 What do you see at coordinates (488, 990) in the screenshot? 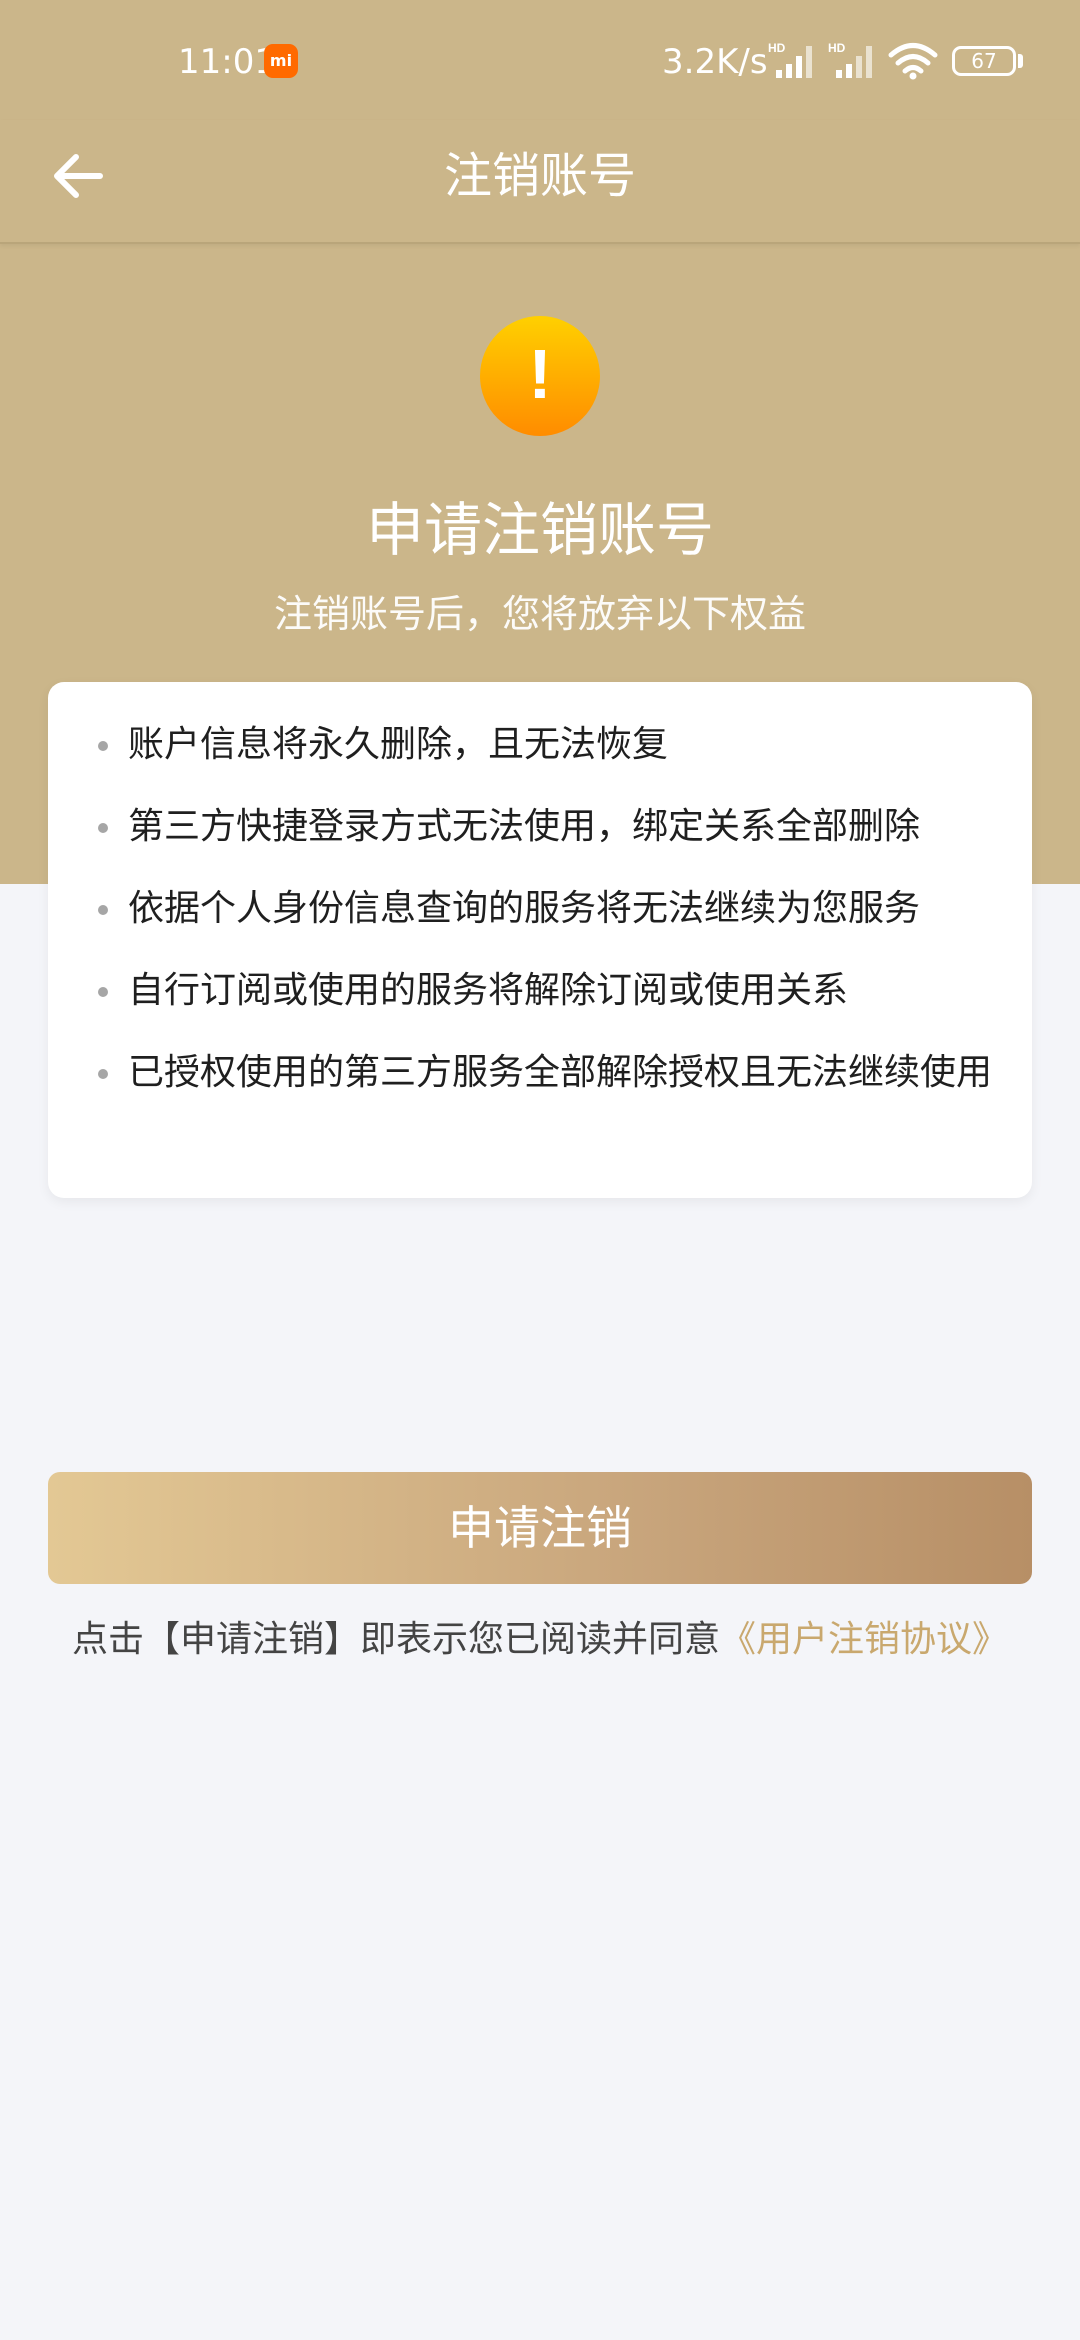
I see `list-item-text: 自行订阅或使用的服务将解除订阅或使用关系` at bounding box center [488, 990].